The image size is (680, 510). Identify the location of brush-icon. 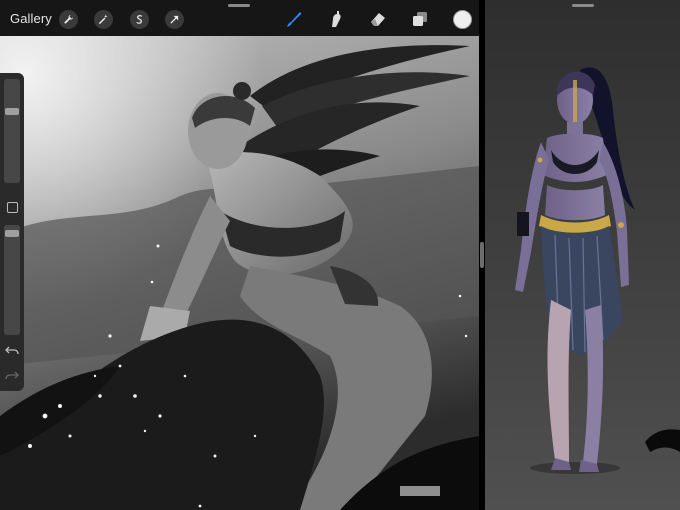
(294, 19).